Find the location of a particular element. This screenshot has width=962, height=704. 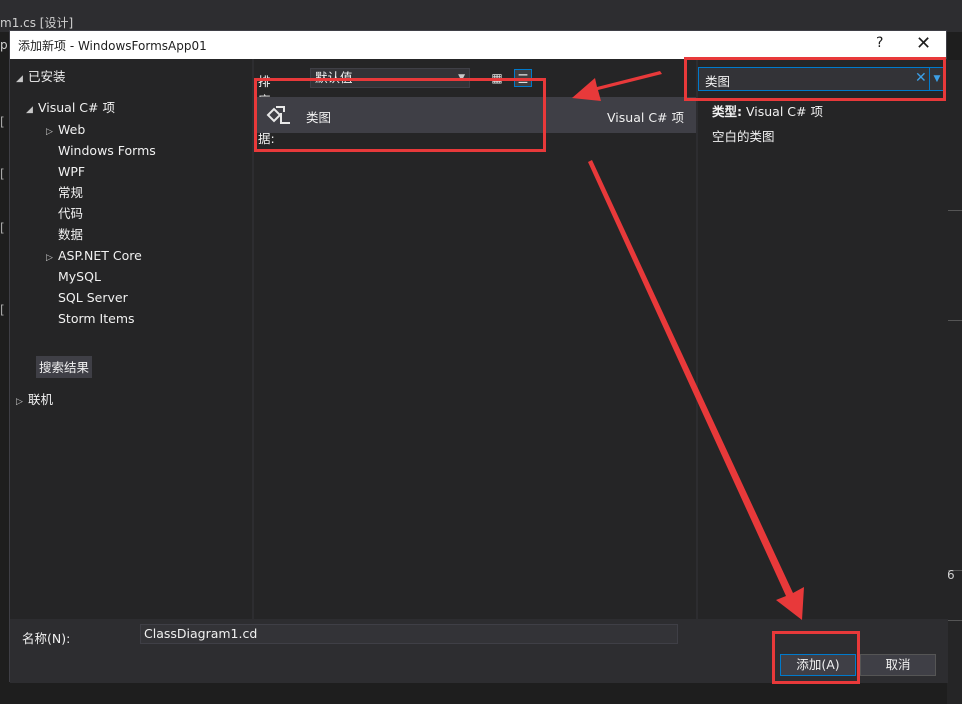

highlight-template-box is located at coordinates (400, 115).